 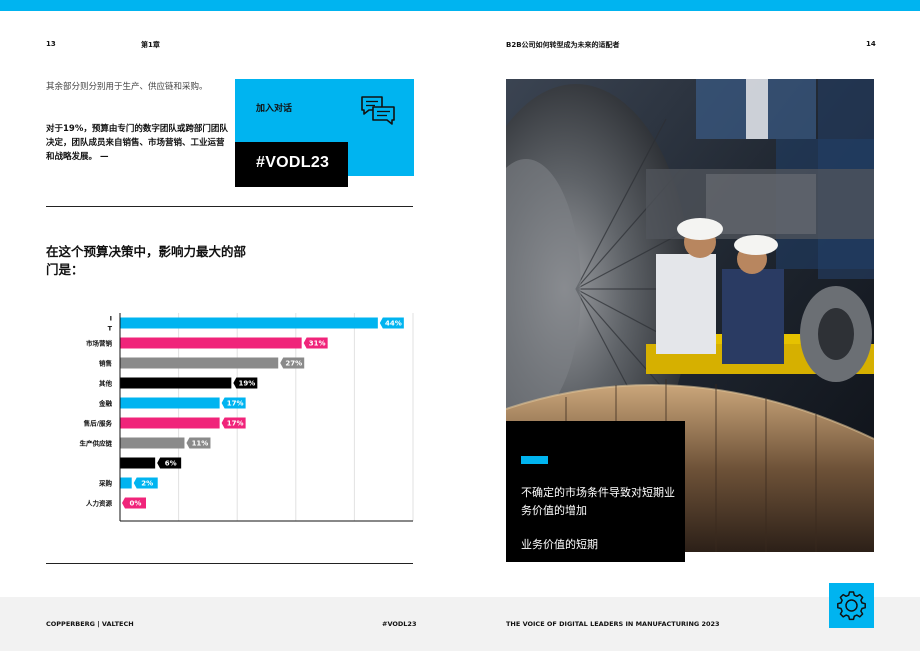 What do you see at coordinates (460, 624) in the screenshot?
I see `footer-band` at bounding box center [460, 624].